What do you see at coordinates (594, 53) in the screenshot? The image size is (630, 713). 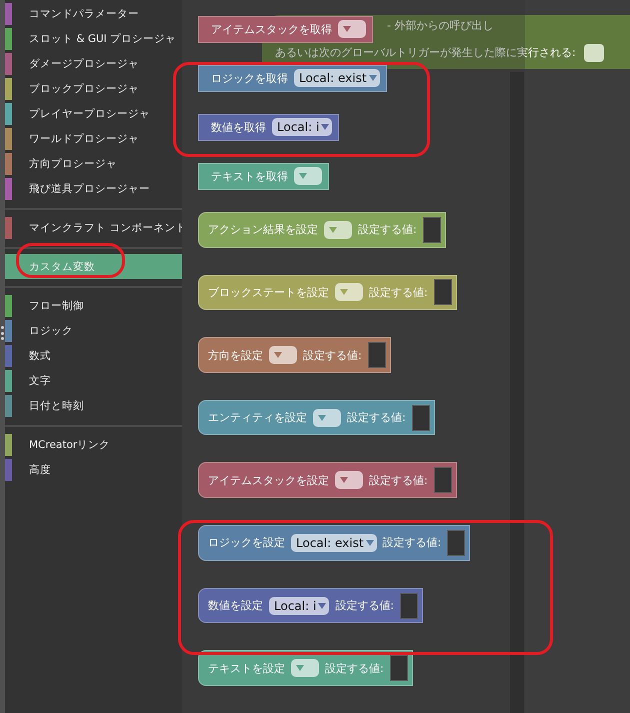 I see `block-field` at bounding box center [594, 53].